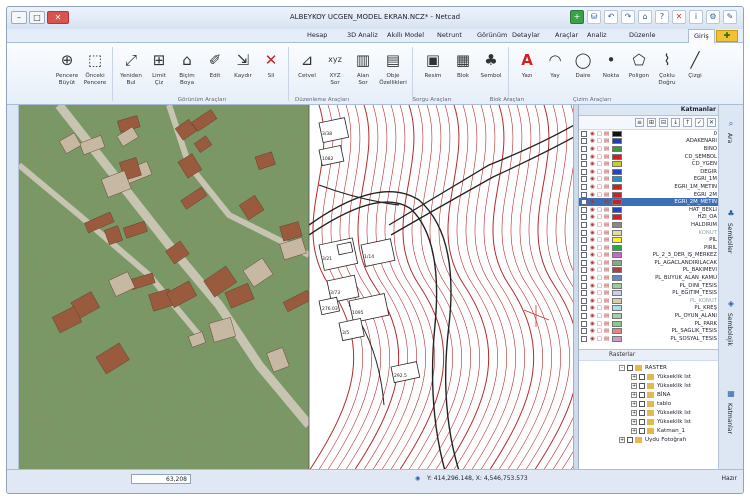  I want to click on ribbon-button-3: • Nokta, so click(611, 71).